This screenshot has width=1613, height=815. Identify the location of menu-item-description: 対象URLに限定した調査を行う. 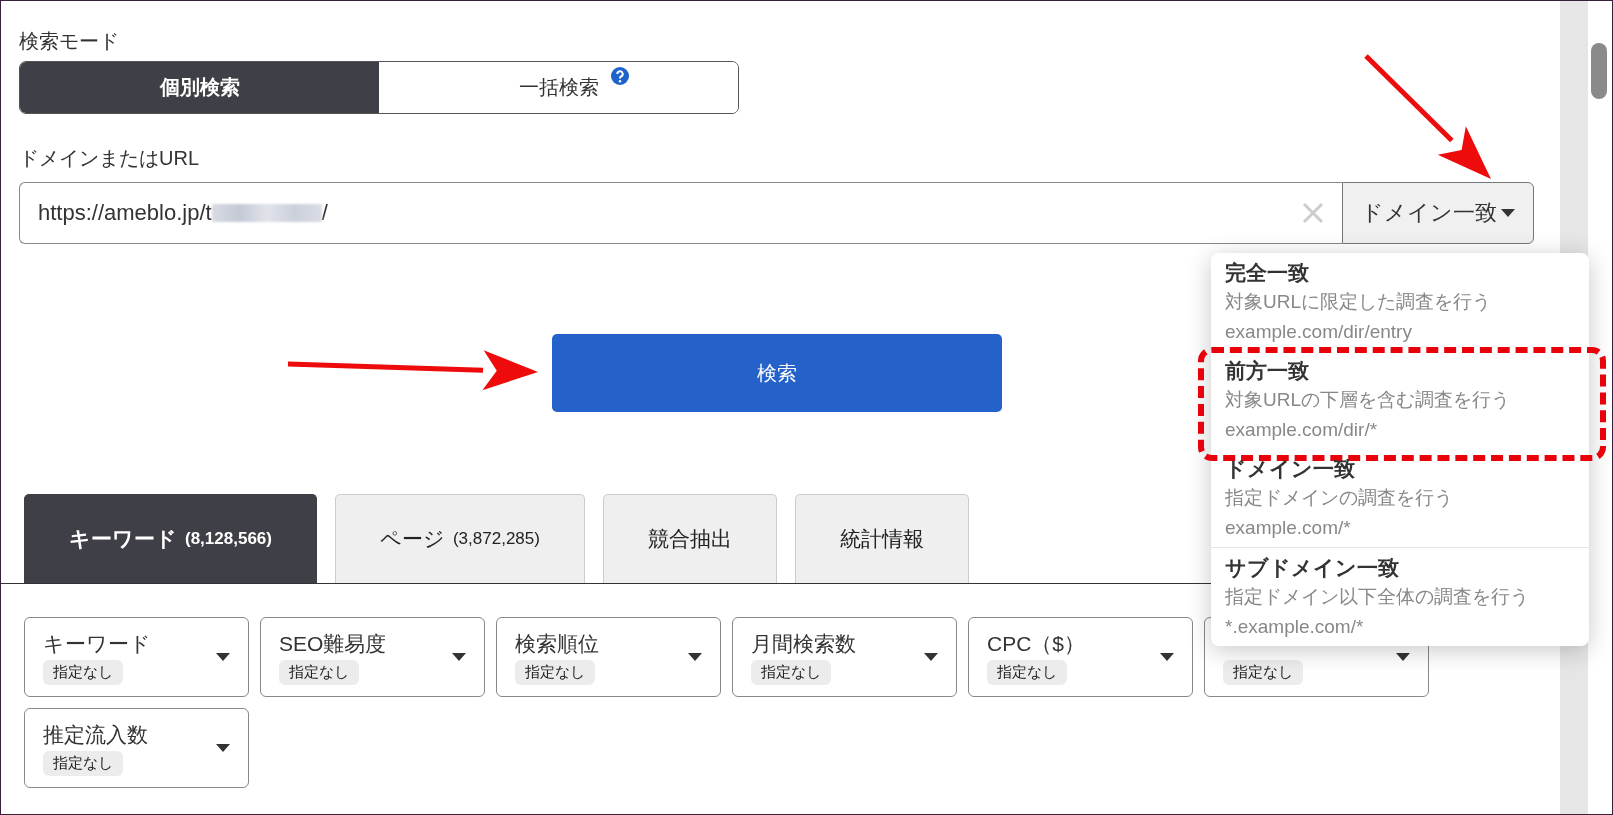
(1358, 302).